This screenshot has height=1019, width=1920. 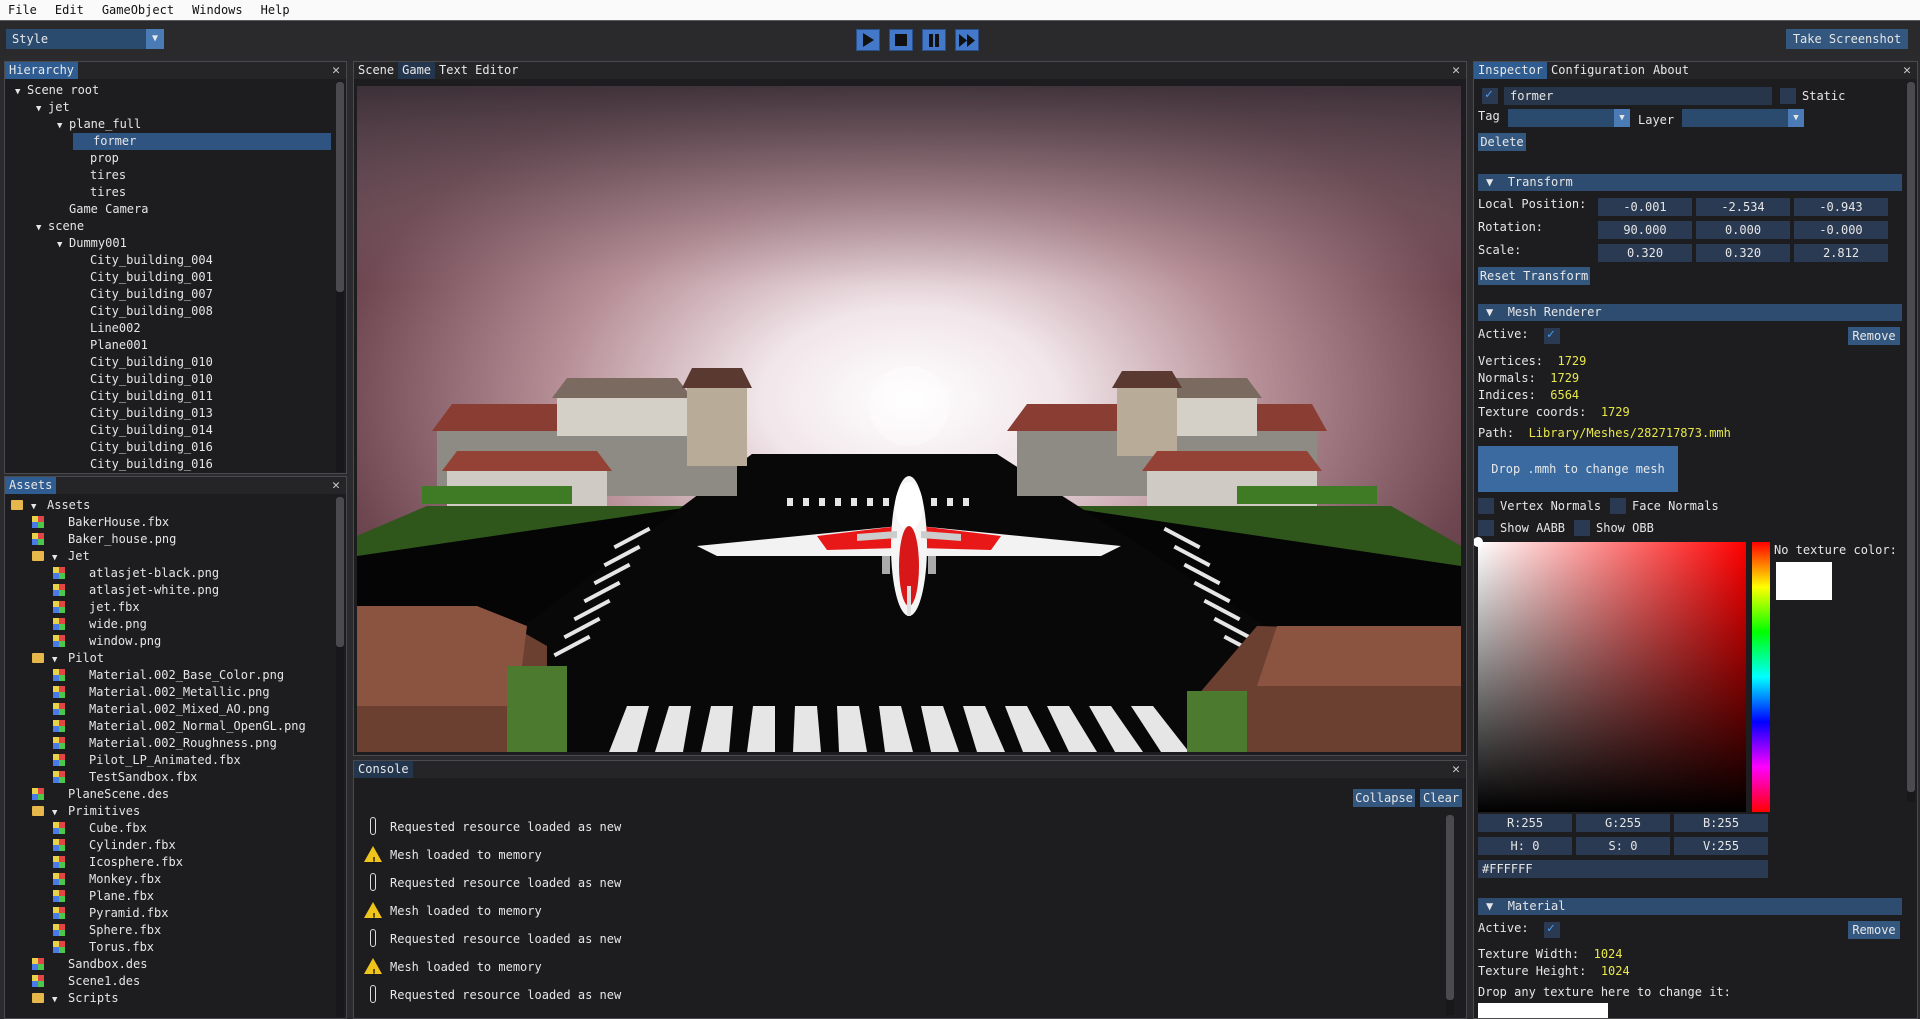 I want to click on hierarchy-item: City_building_013, so click(x=170, y=413).